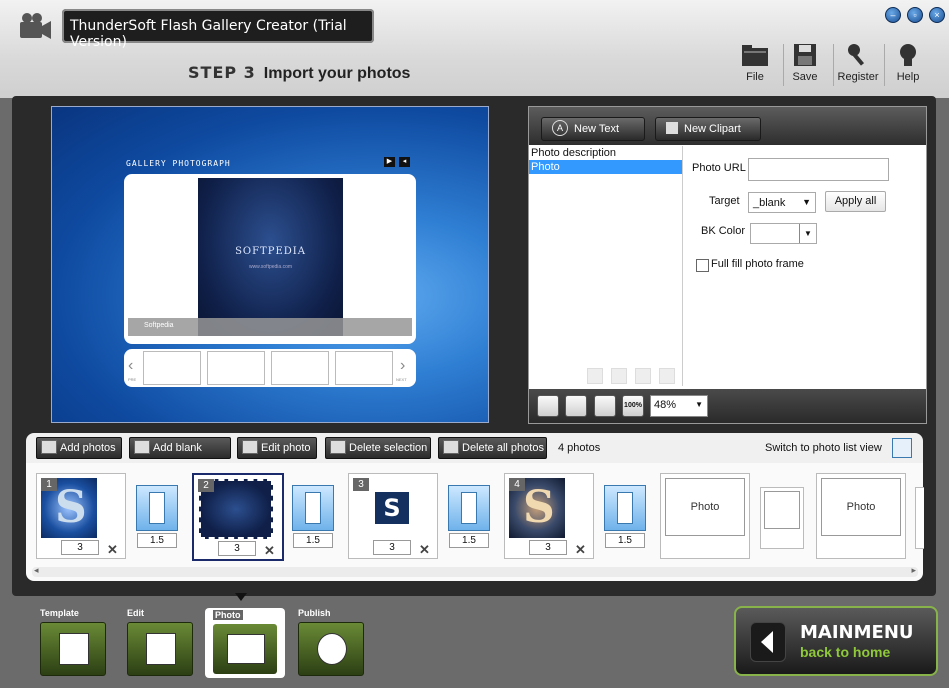  What do you see at coordinates (503, 448) in the screenshot?
I see `delete-all-label: Delete all photos` at bounding box center [503, 448].